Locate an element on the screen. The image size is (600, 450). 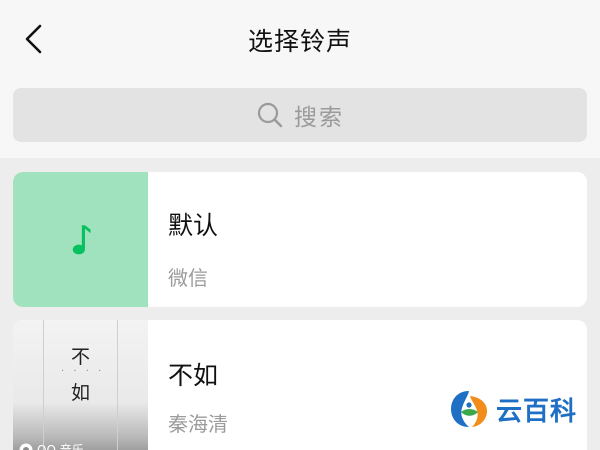
ringtone-thumbnail is located at coordinates (80, 239).